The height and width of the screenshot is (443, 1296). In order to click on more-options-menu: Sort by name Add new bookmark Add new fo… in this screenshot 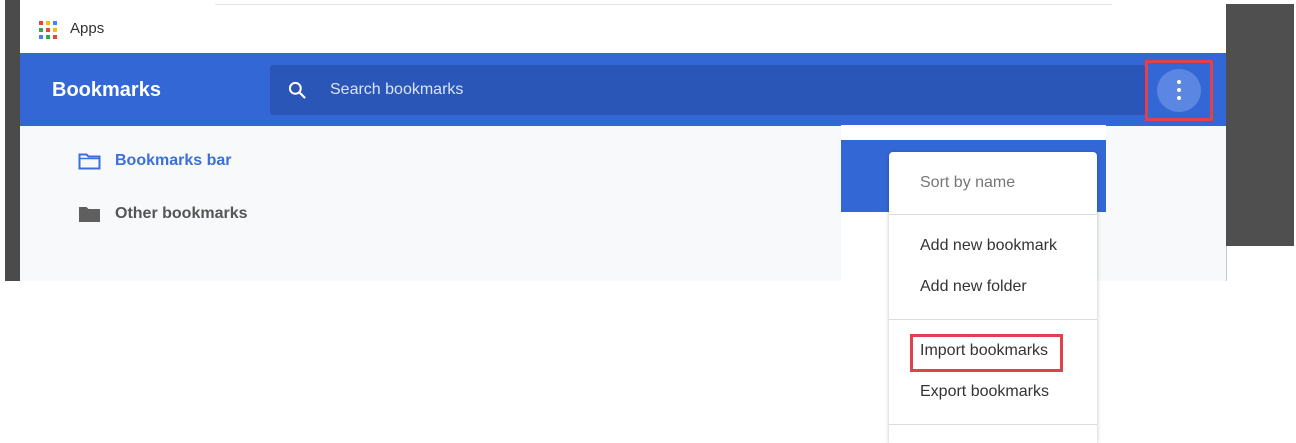, I will do `click(993, 297)`.